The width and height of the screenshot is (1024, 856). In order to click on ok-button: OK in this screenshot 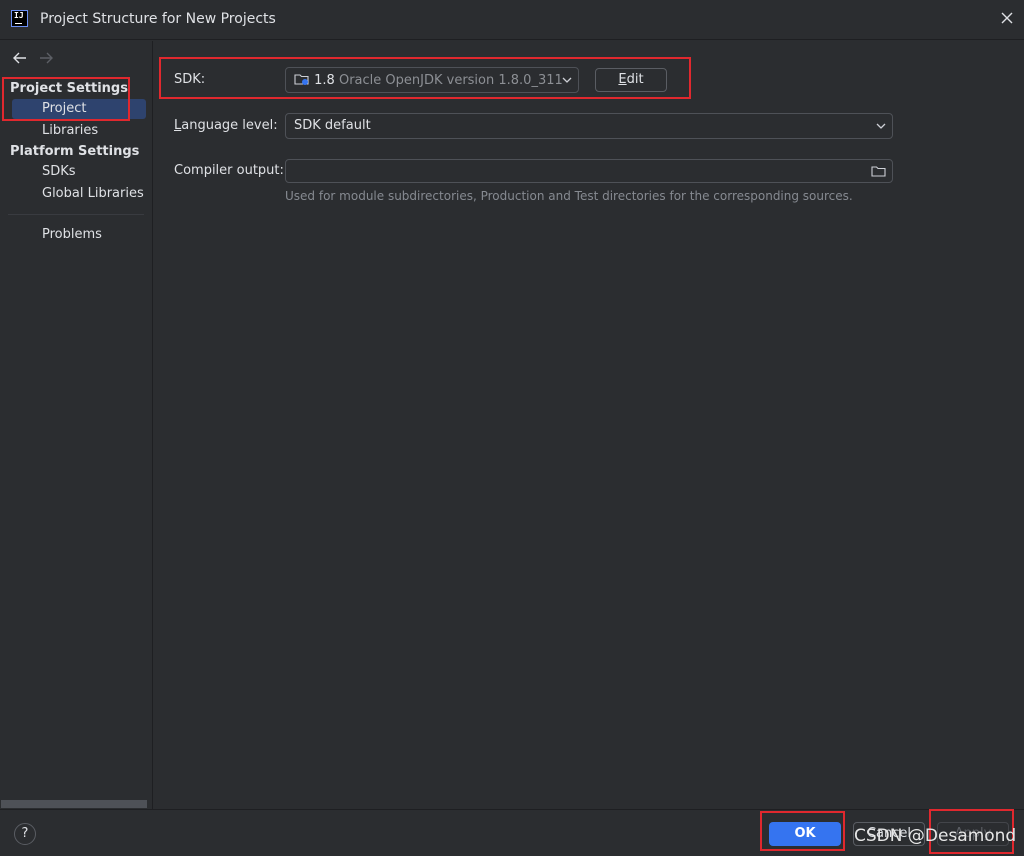, I will do `click(805, 834)`.